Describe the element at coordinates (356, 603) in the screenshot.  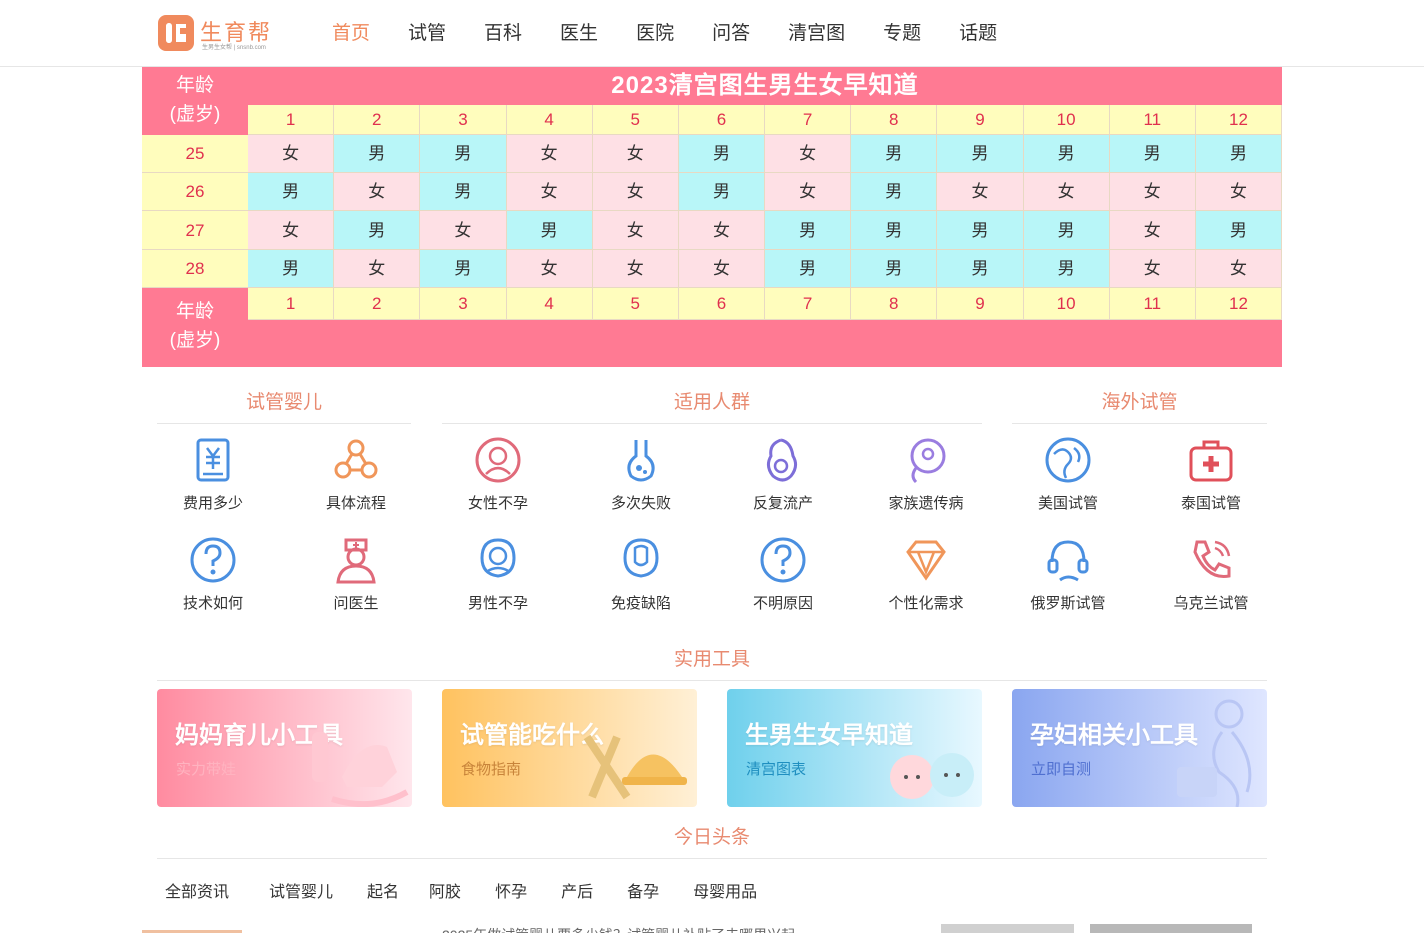
I see `feature-label: 问医生` at that location.